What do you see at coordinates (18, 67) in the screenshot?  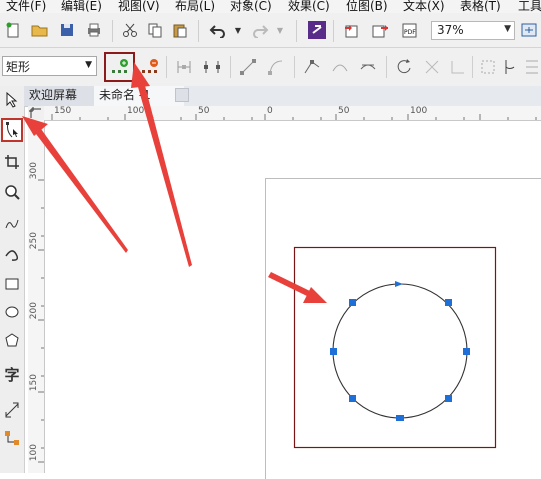 I see `shape-type-value: 矩形` at bounding box center [18, 67].